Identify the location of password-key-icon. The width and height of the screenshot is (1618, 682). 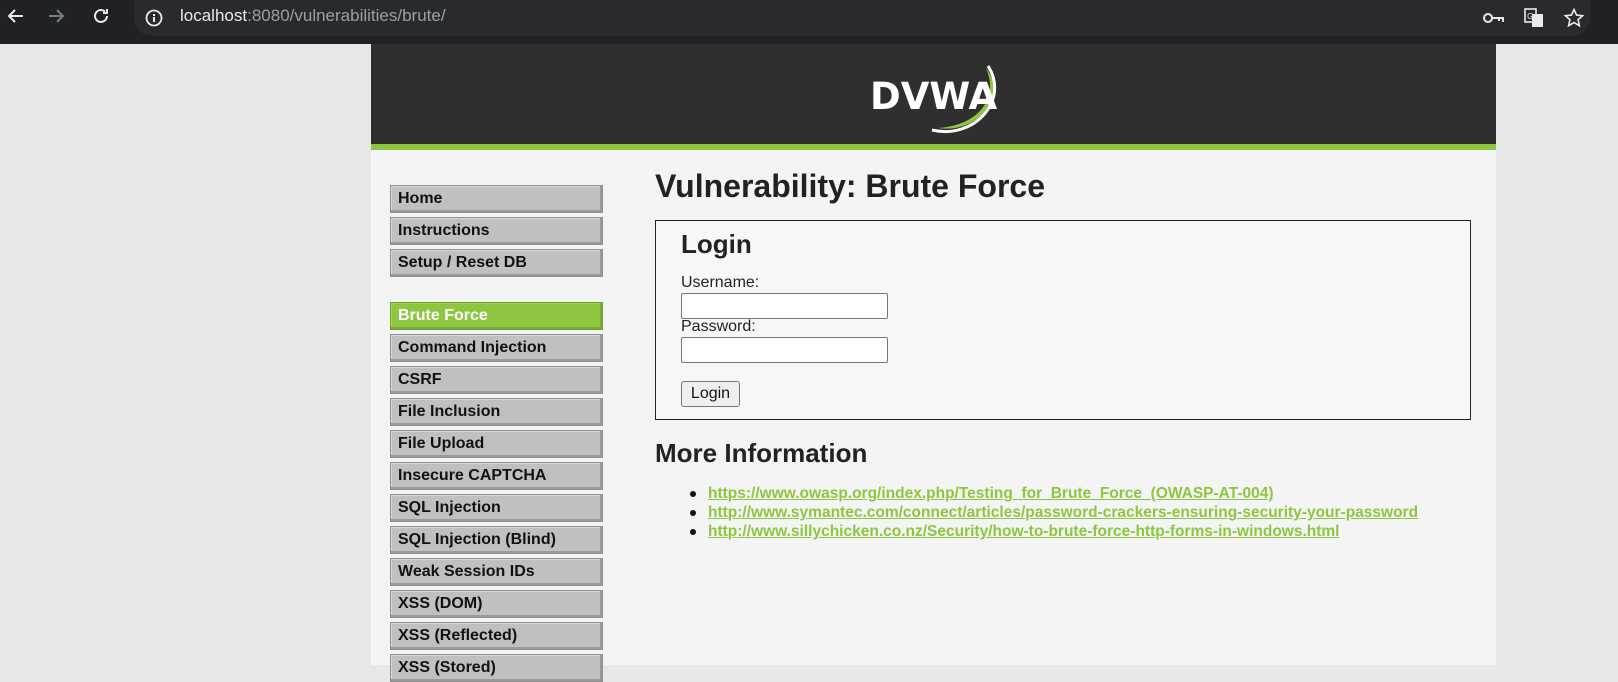
(1493, 18).